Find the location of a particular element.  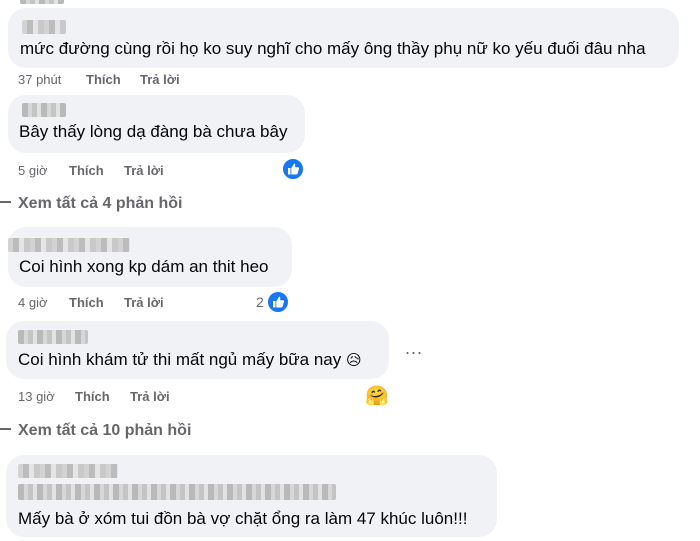

comment-bubble: Coi hình xong kp dám an thit heo is located at coordinates (150, 257).